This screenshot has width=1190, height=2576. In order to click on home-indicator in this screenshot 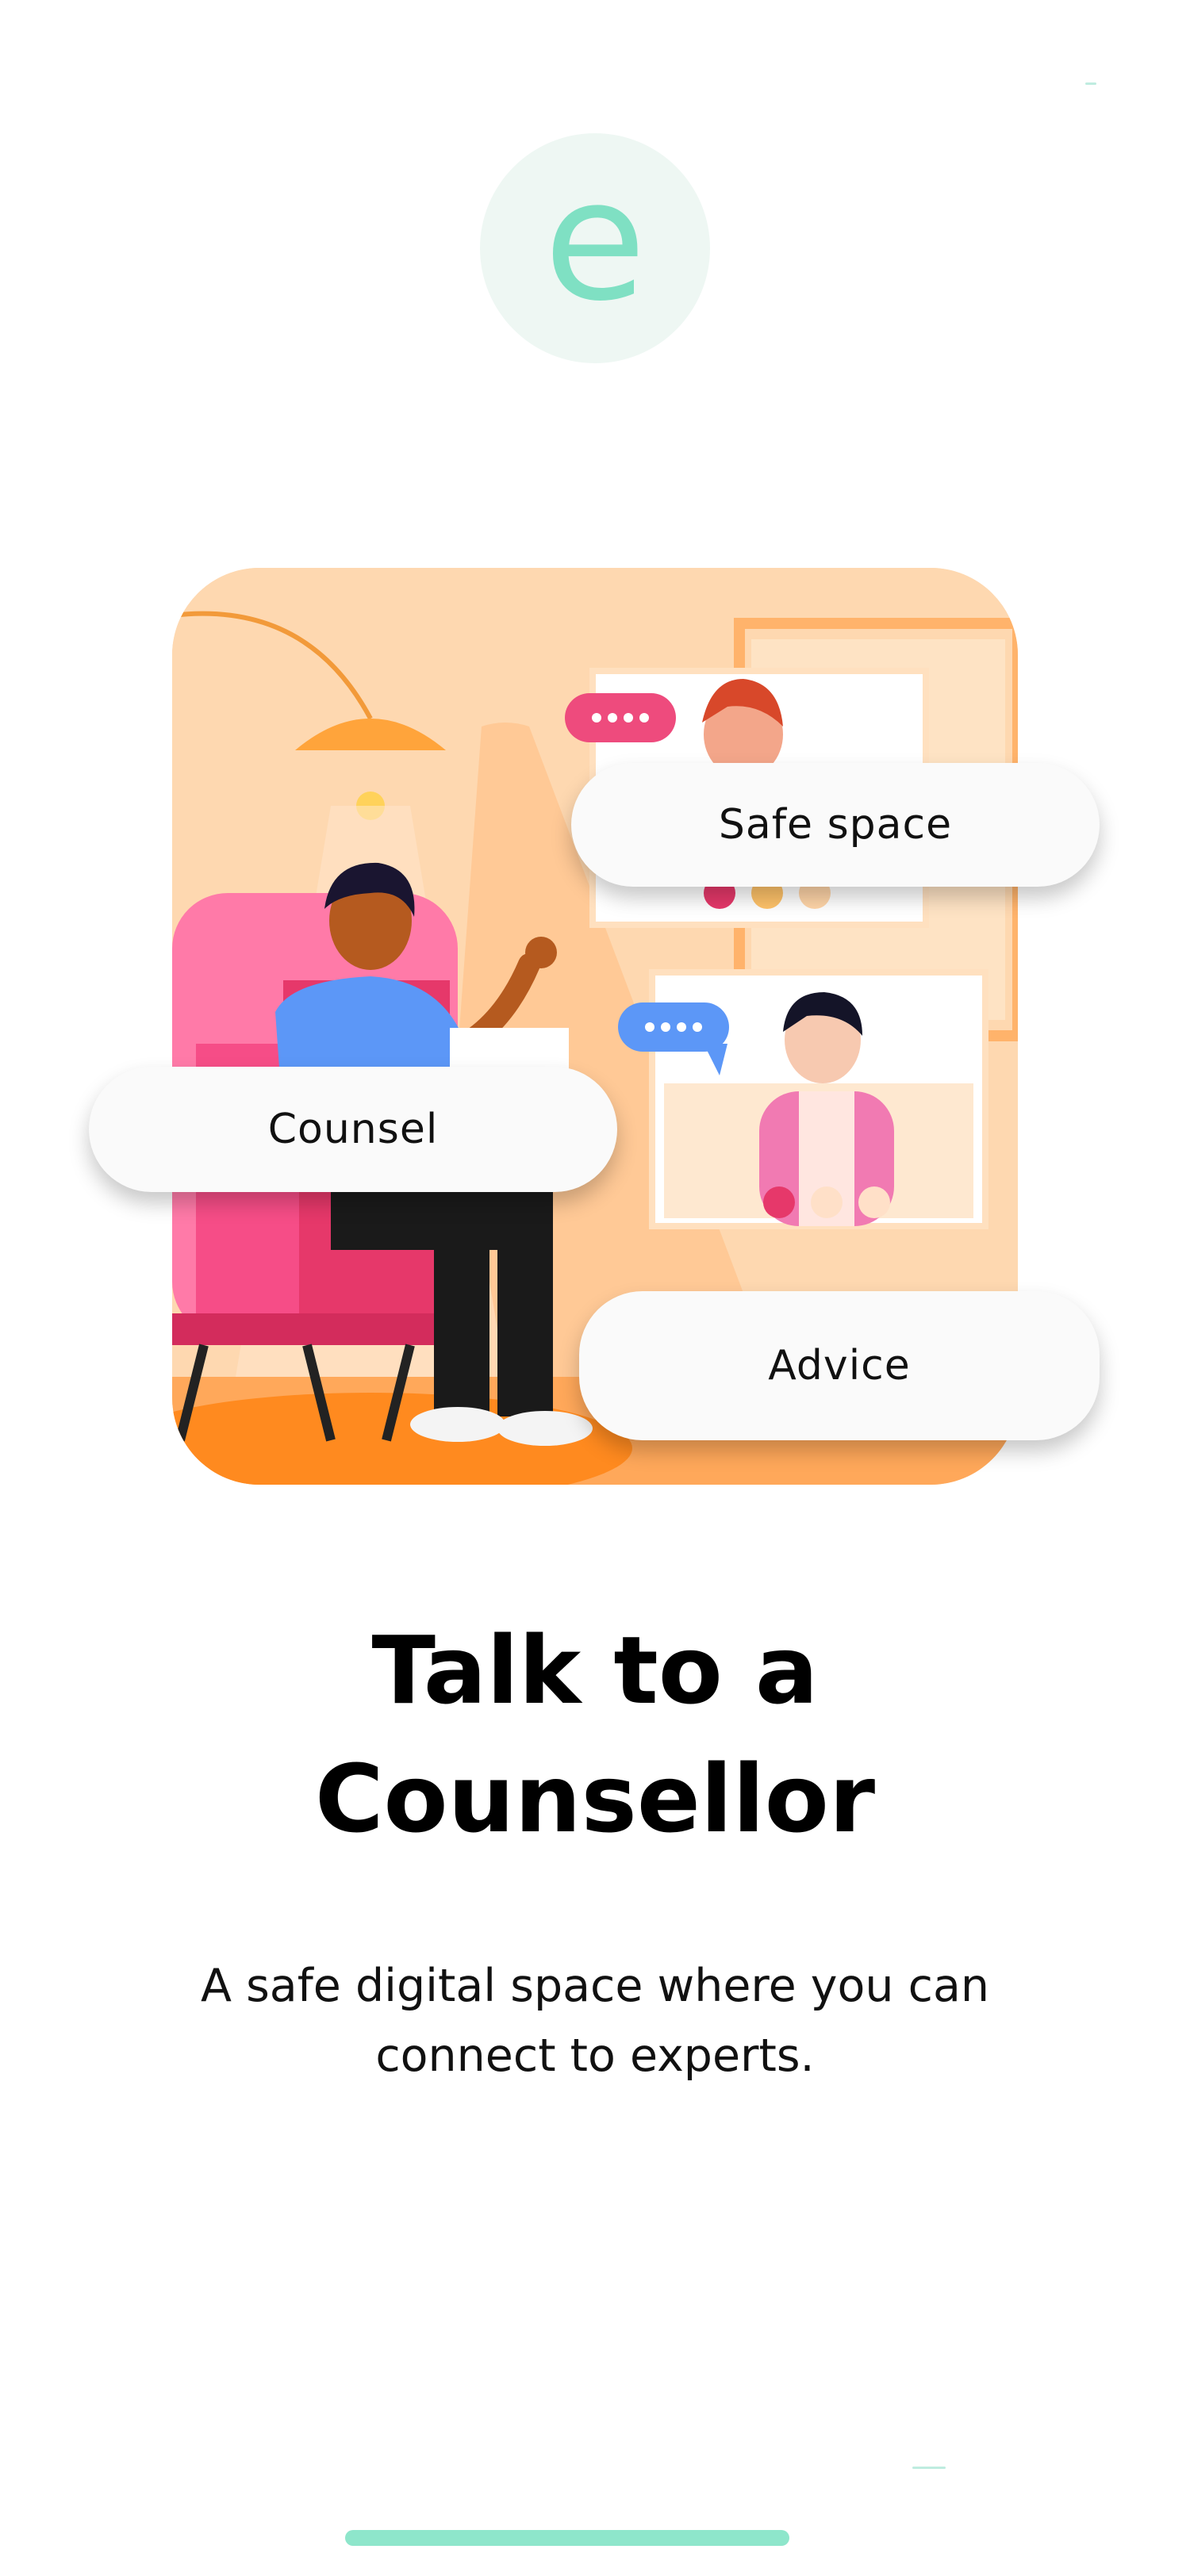, I will do `click(567, 2538)`.